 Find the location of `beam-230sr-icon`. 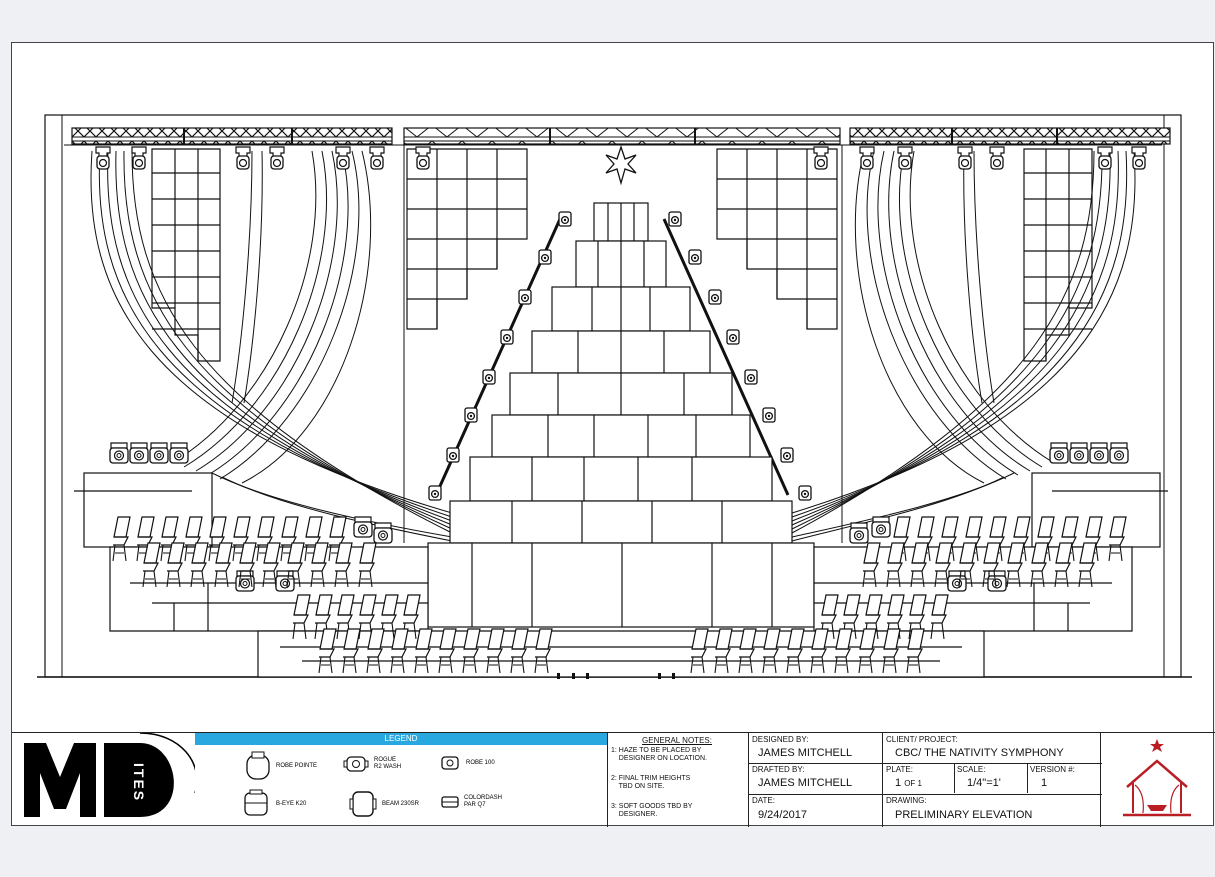

beam-230sr-icon is located at coordinates (363, 804).